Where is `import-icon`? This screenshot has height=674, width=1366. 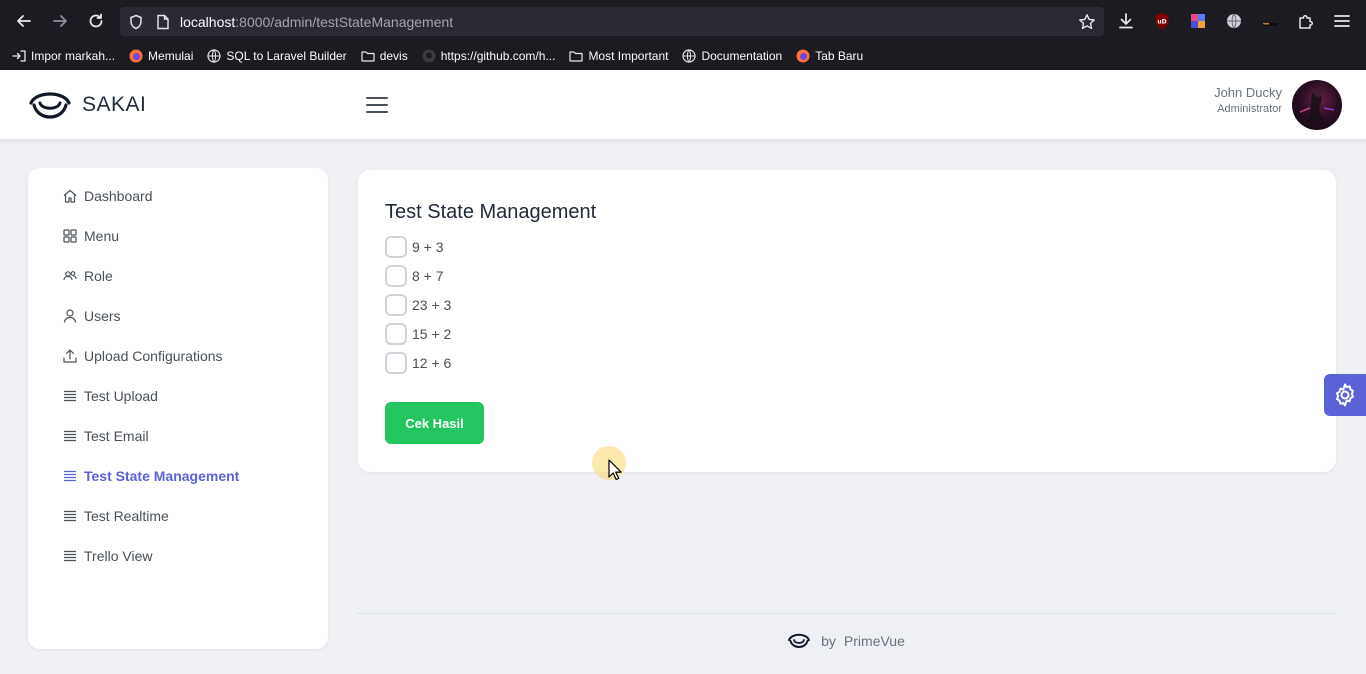
import-icon is located at coordinates (19, 56).